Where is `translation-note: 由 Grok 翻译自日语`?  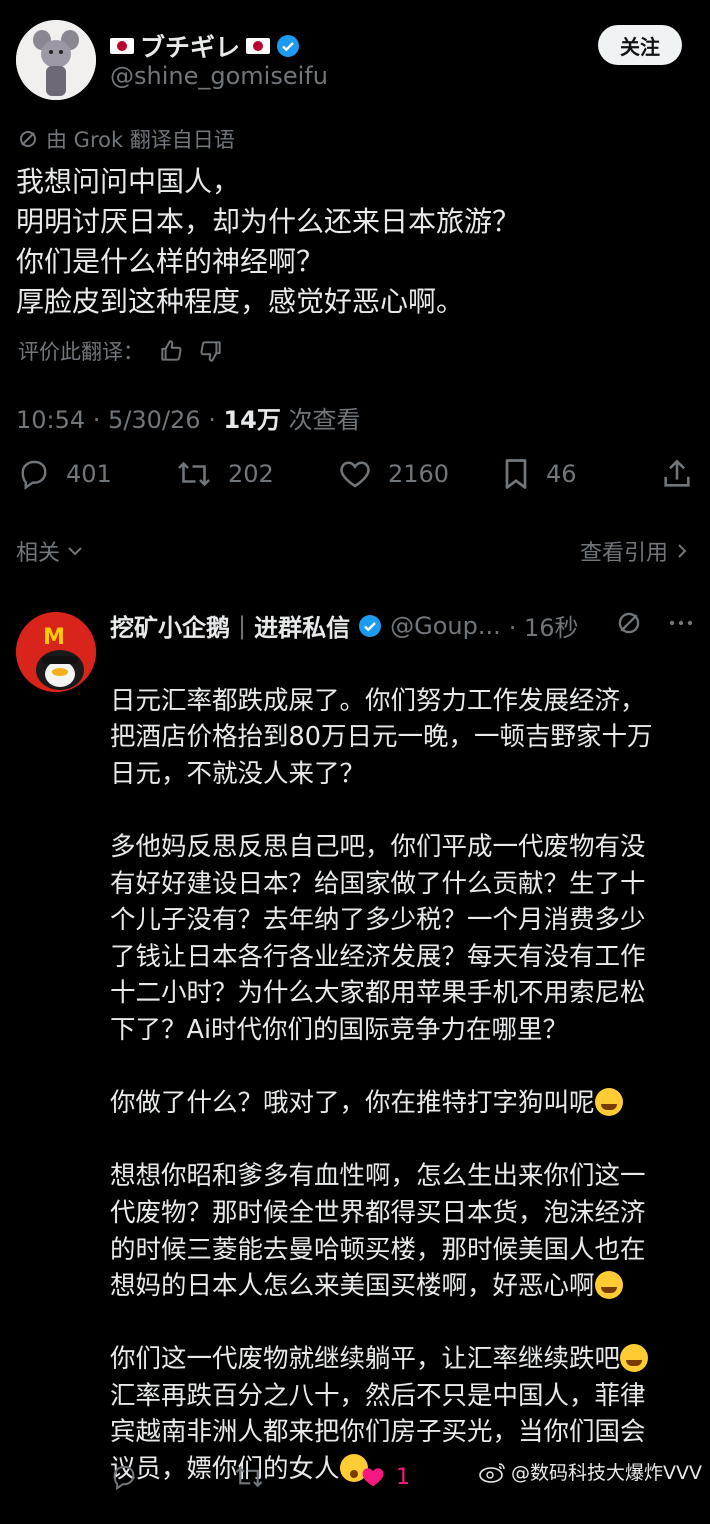
translation-note: 由 Grok 翻译自日语 is located at coordinates (126, 139).